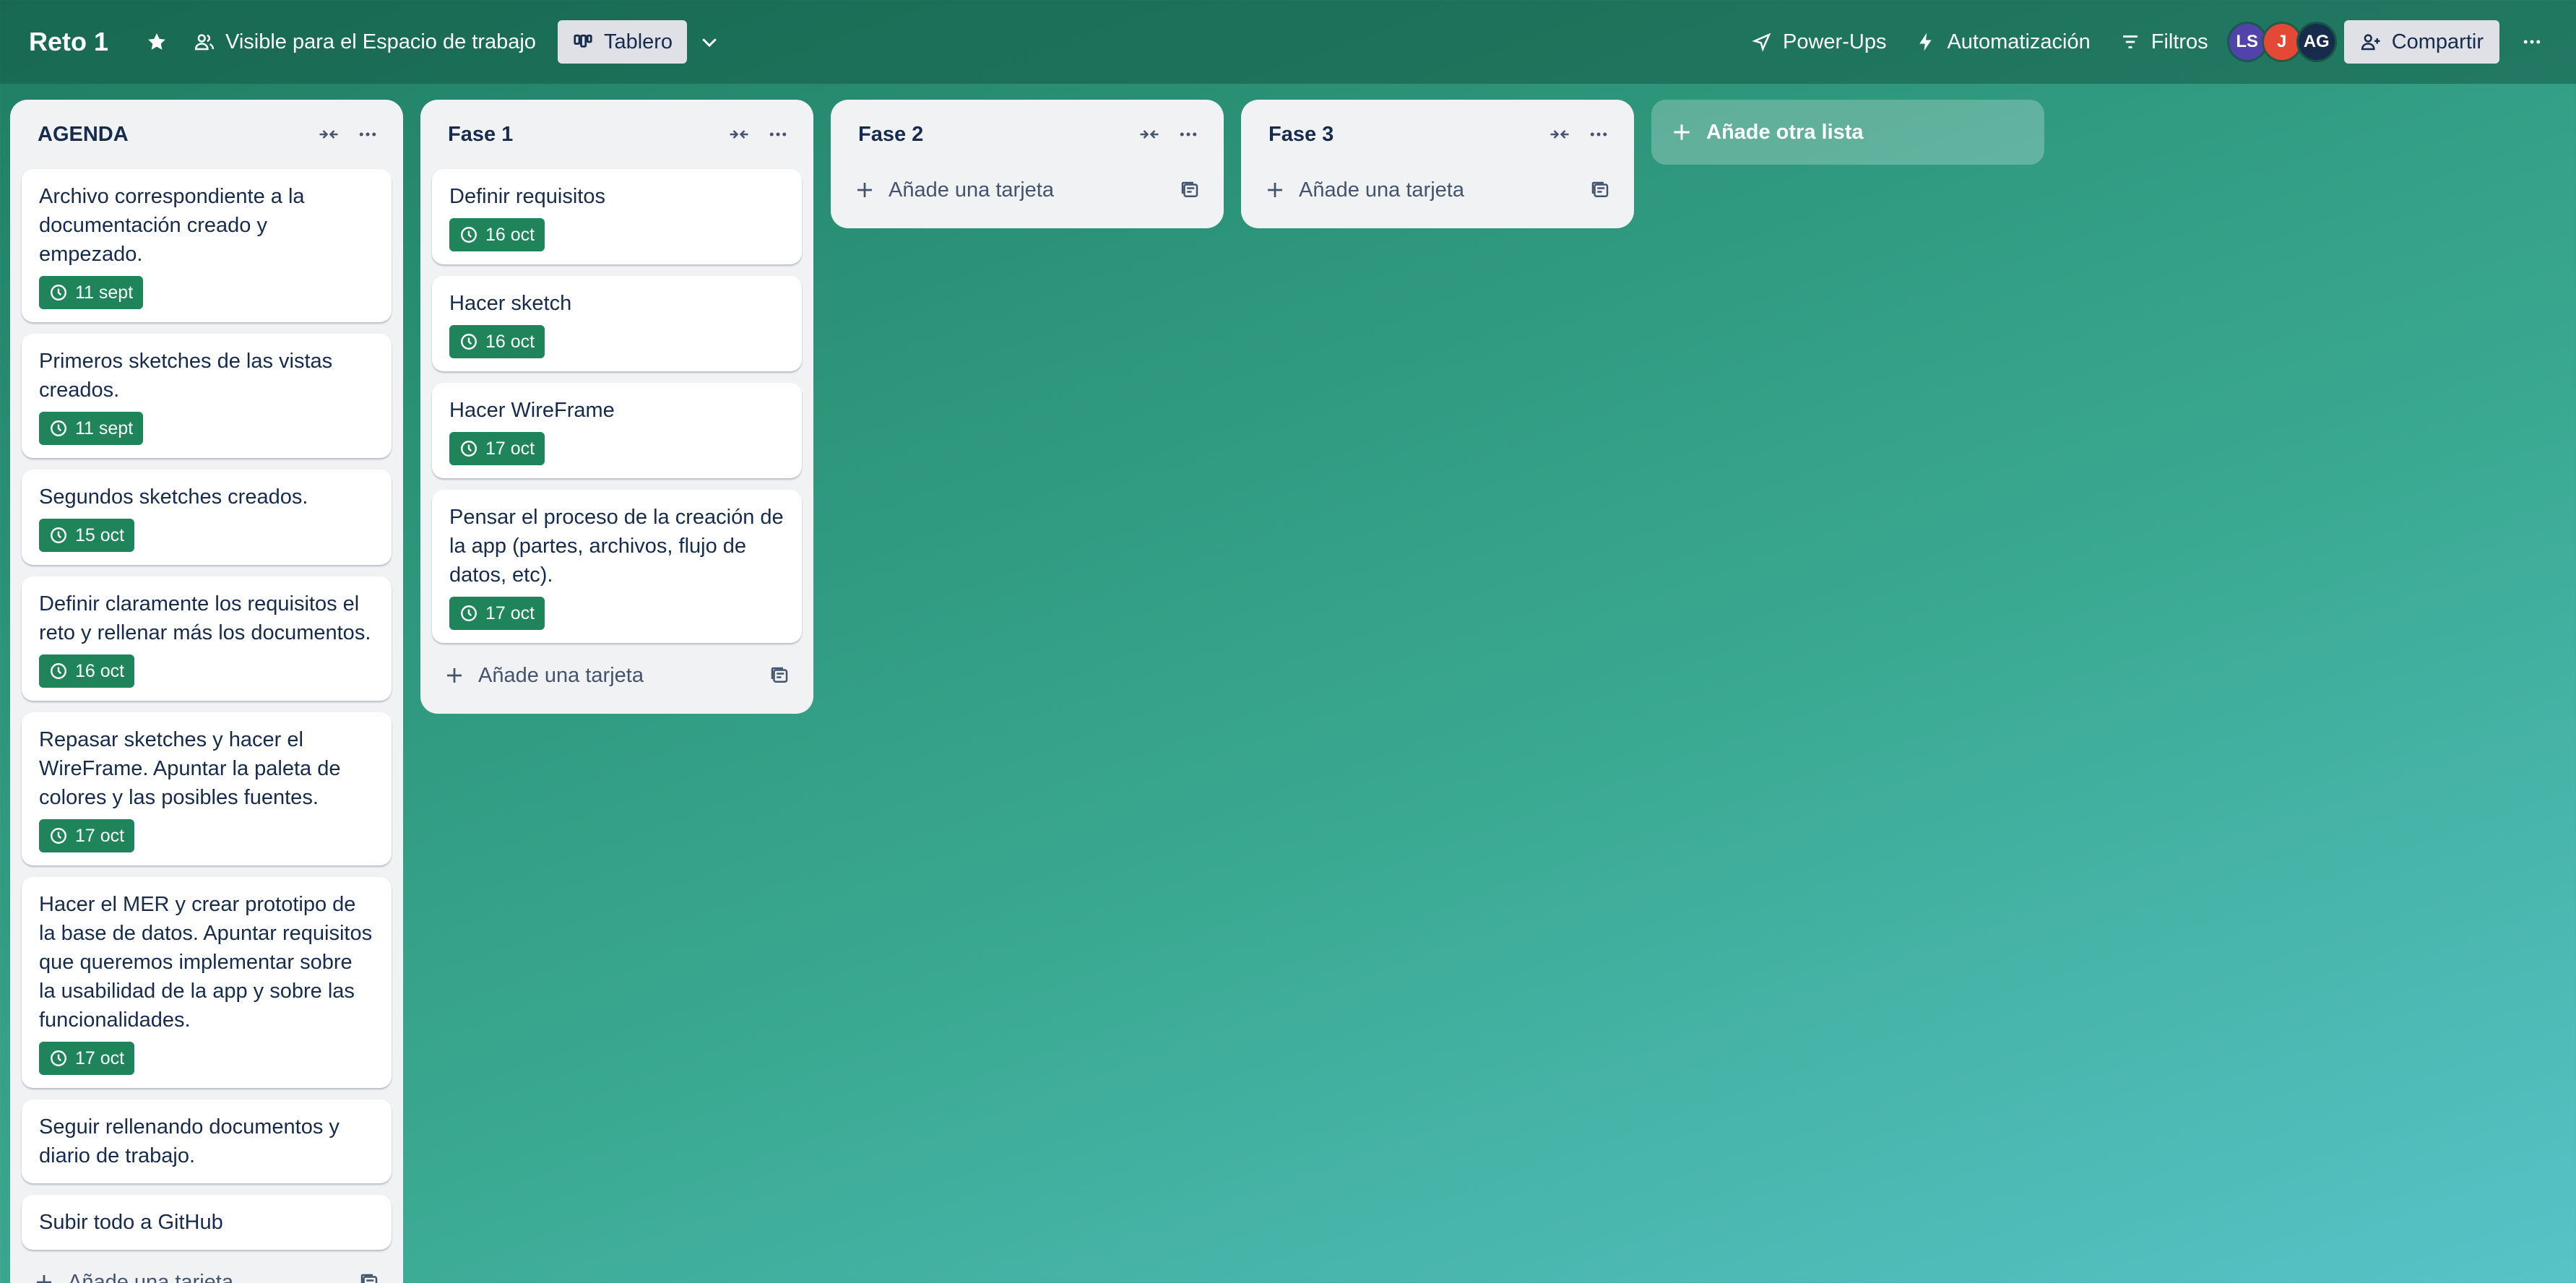 This screenshot has width=2576, height=1283. Describe the element at coordinates (364, 42) in the screenshot. I see `visibility-button: Visible para el Espacio de trabajo` at that location.